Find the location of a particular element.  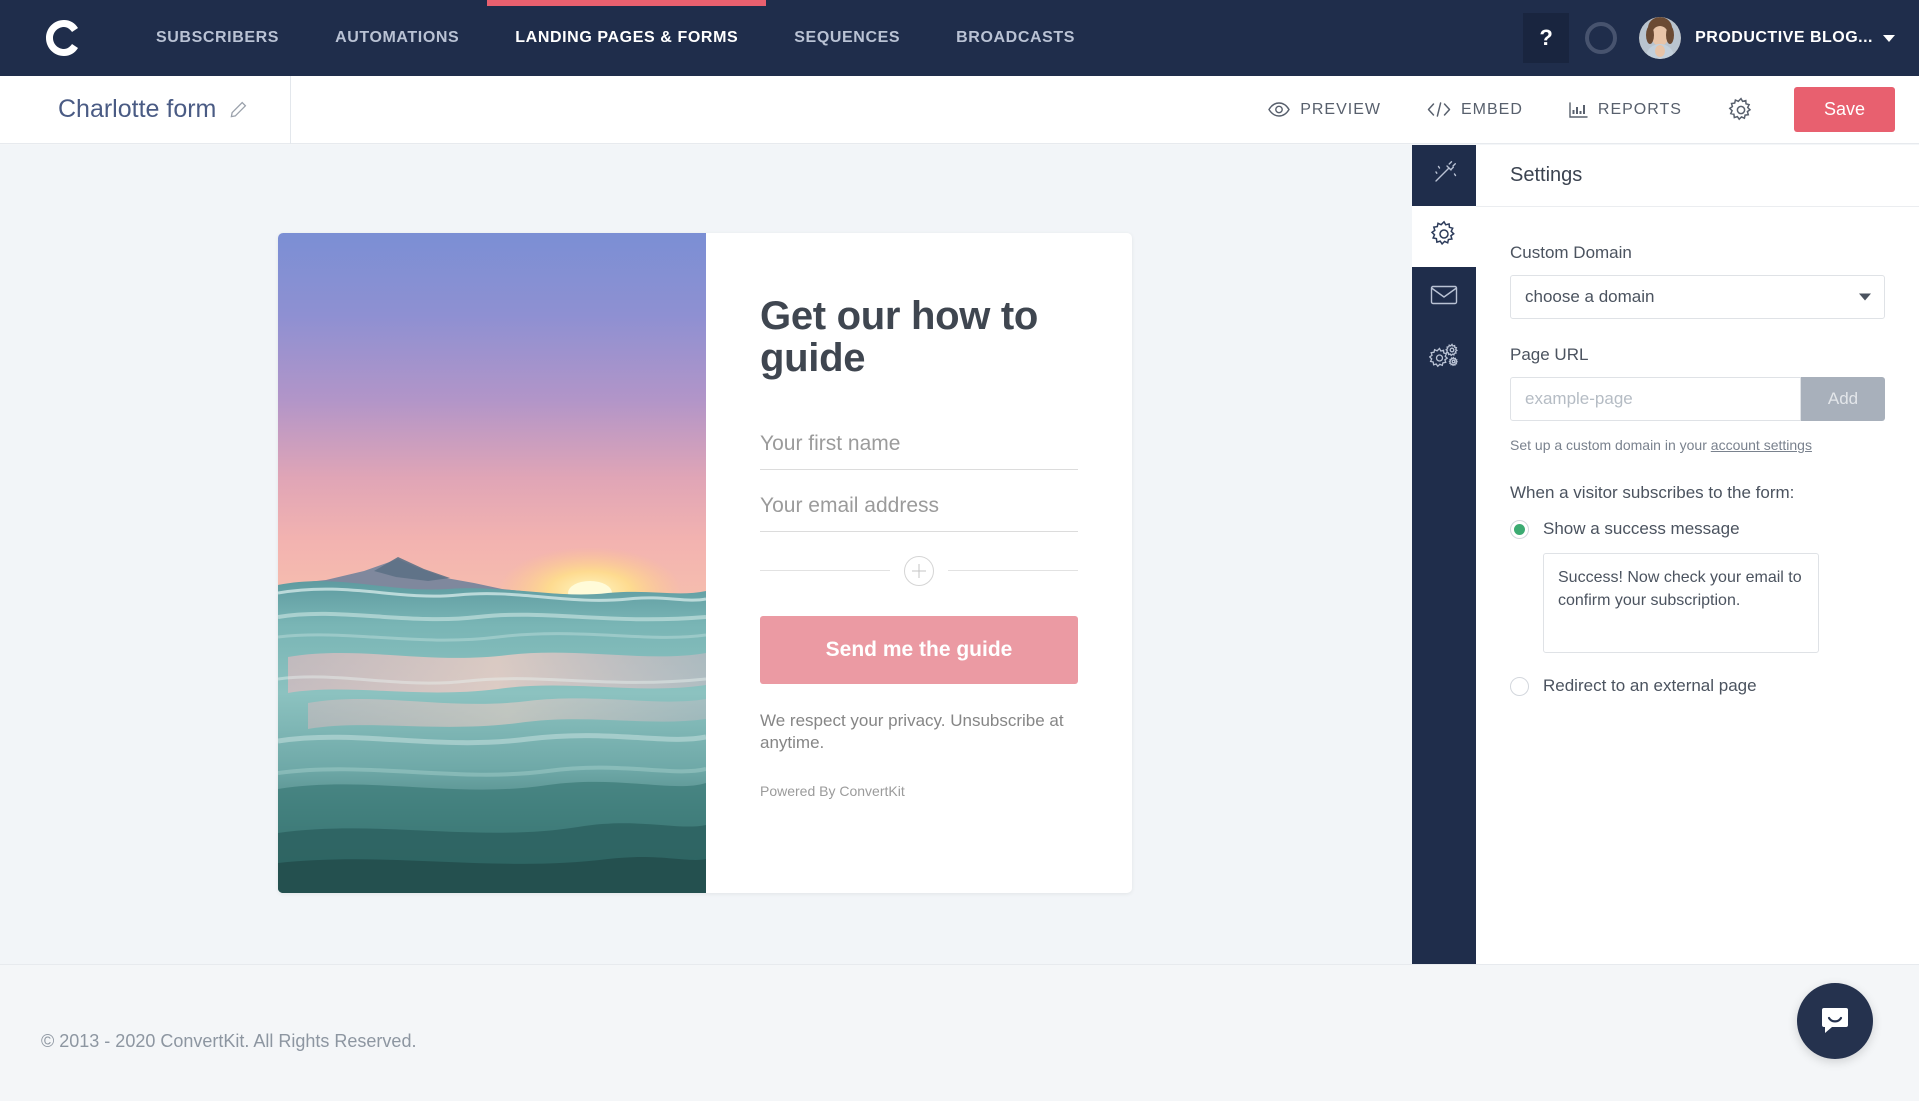

nav-item-broadcasts: BROADCASTS is located at coordinates (1015, 38).